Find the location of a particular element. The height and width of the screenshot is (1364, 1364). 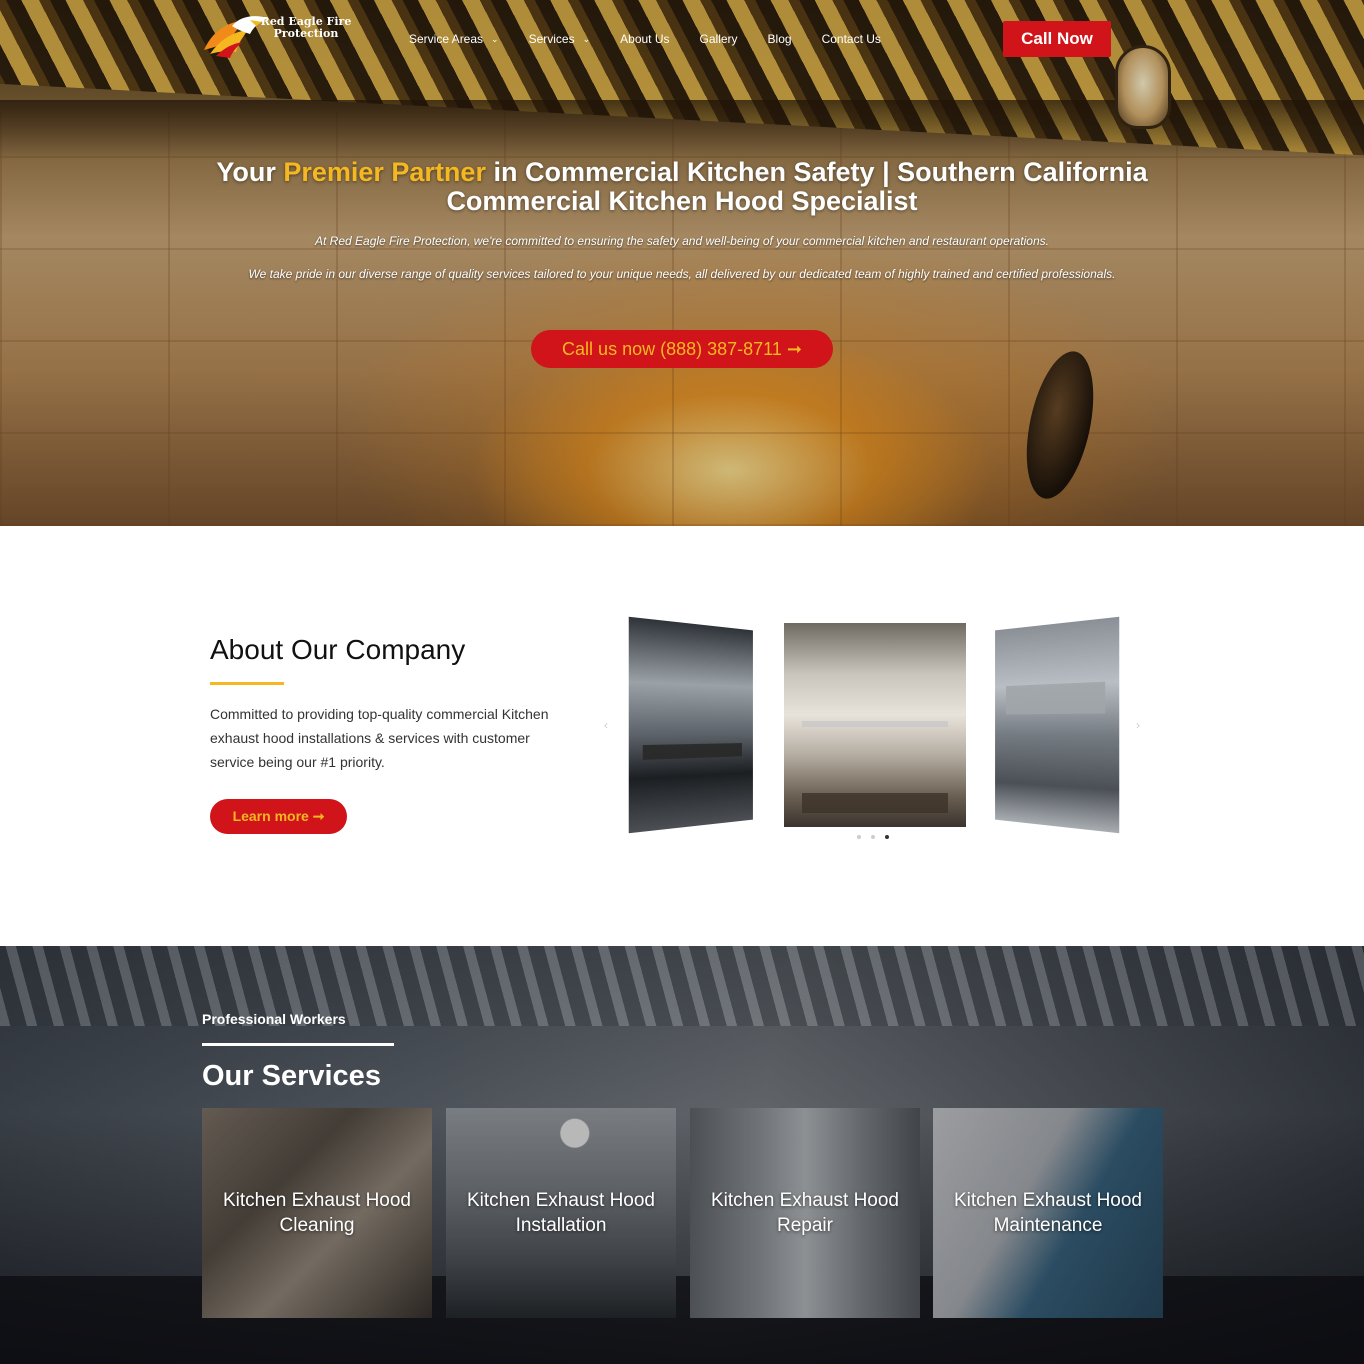

nav-item-service-areas: Service Areas ⌄ is located at coordinates (454, 39).